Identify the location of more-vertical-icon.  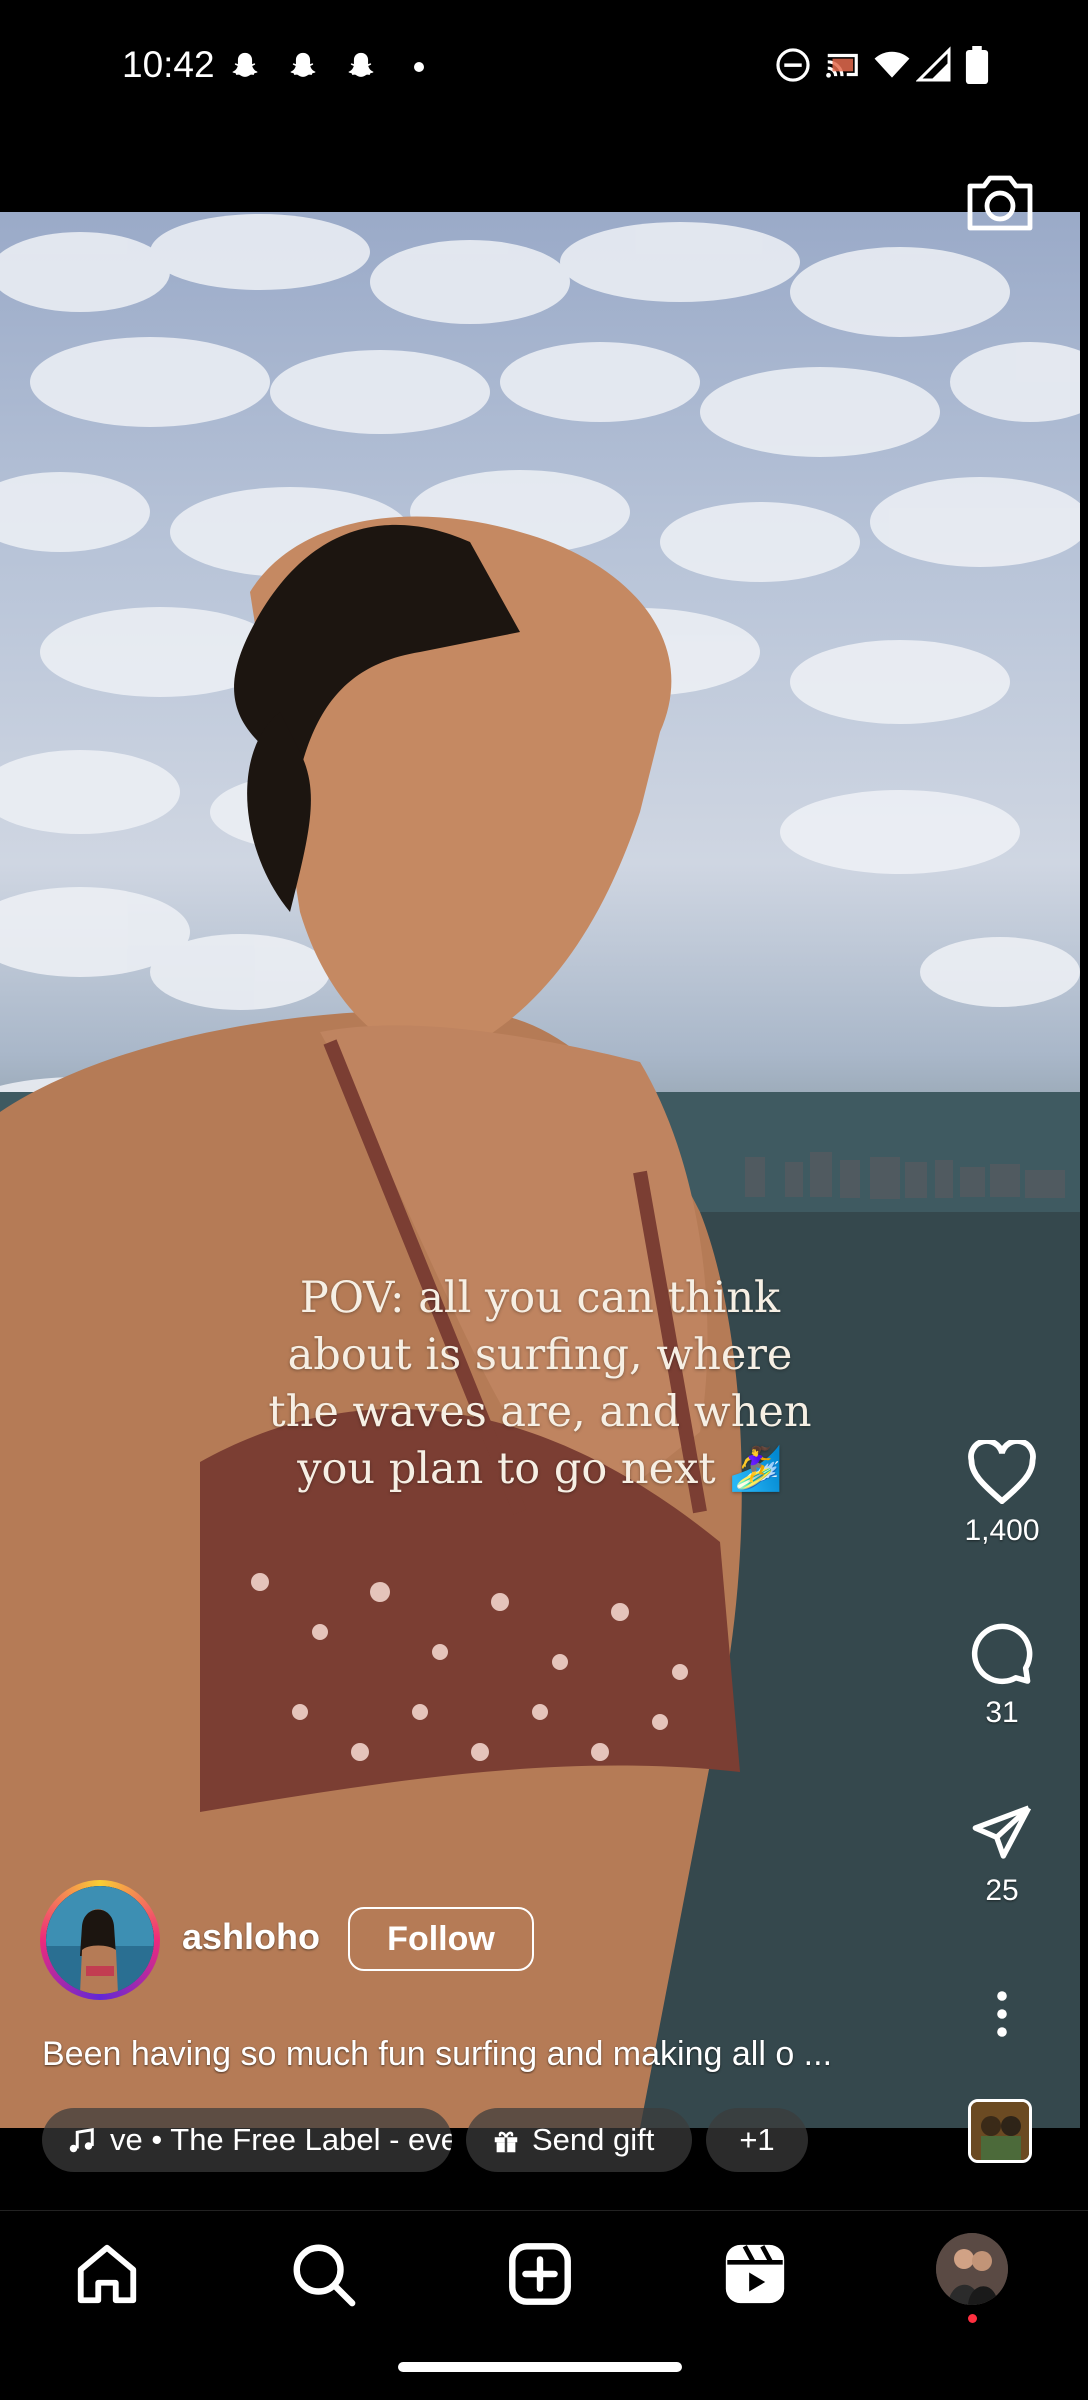
(1002, 2014).